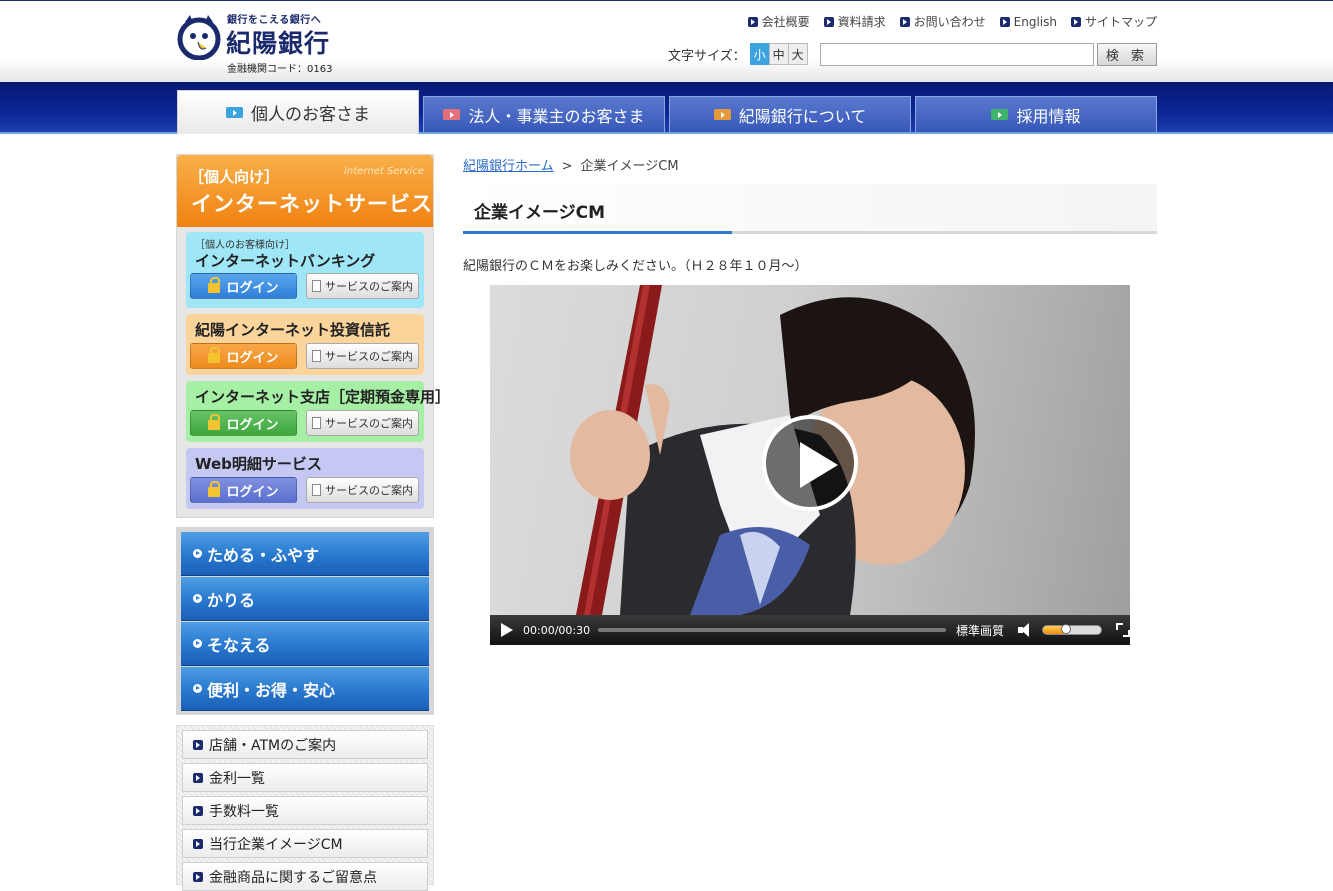  What do you see at coordinates (854, 21) in the screenshot?
I see `util-link-brochure: 資料請求` at bounding box center [854, 21].